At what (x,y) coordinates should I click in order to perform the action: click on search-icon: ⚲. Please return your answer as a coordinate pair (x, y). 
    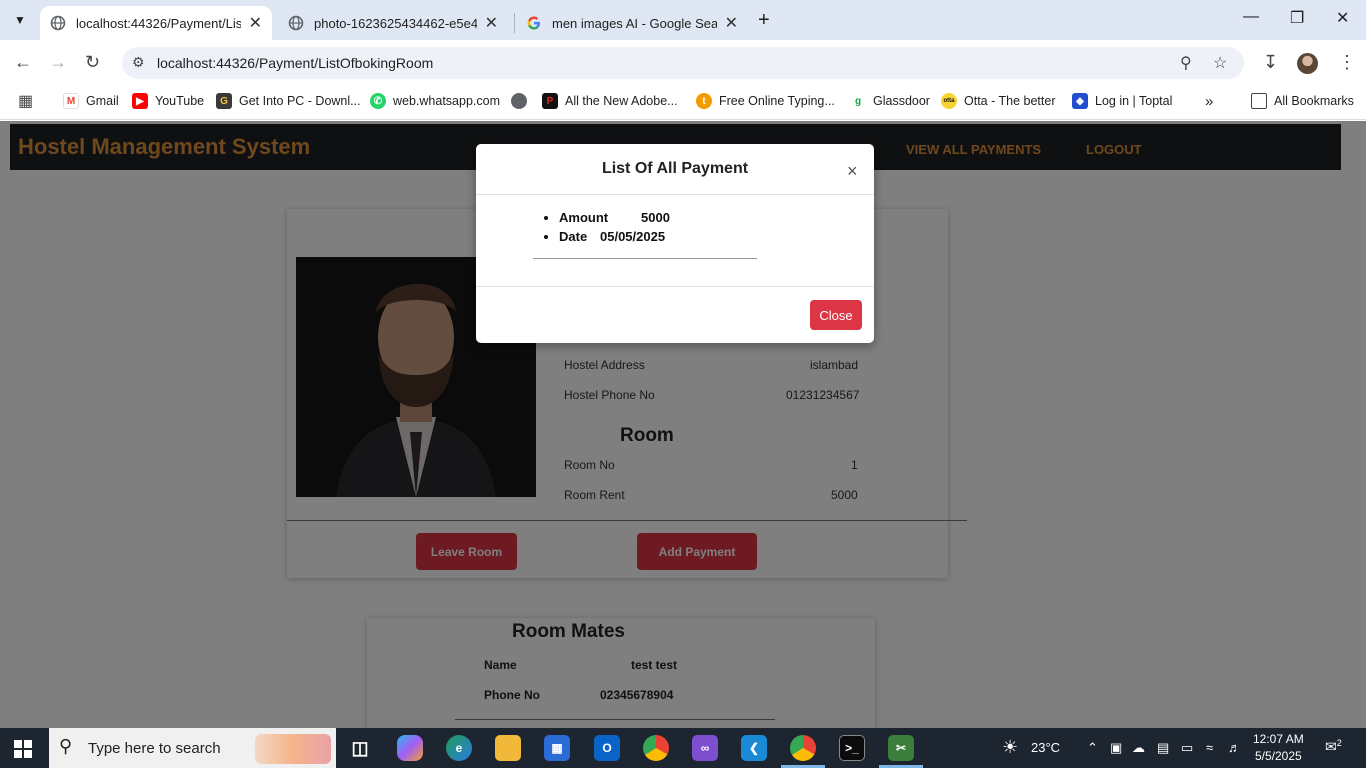
    Looking at the image, I should click on (66, 746).